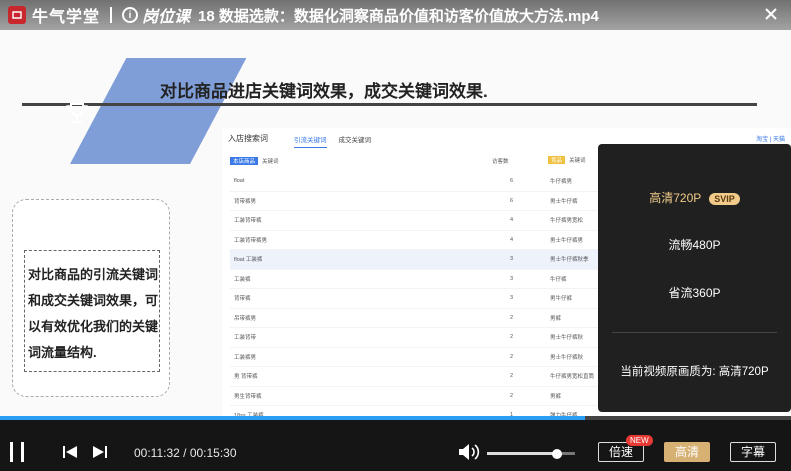 The width and height of the screenshot is (791, 471). I want to click on svip-badge: SVIP, so click(724, 198).